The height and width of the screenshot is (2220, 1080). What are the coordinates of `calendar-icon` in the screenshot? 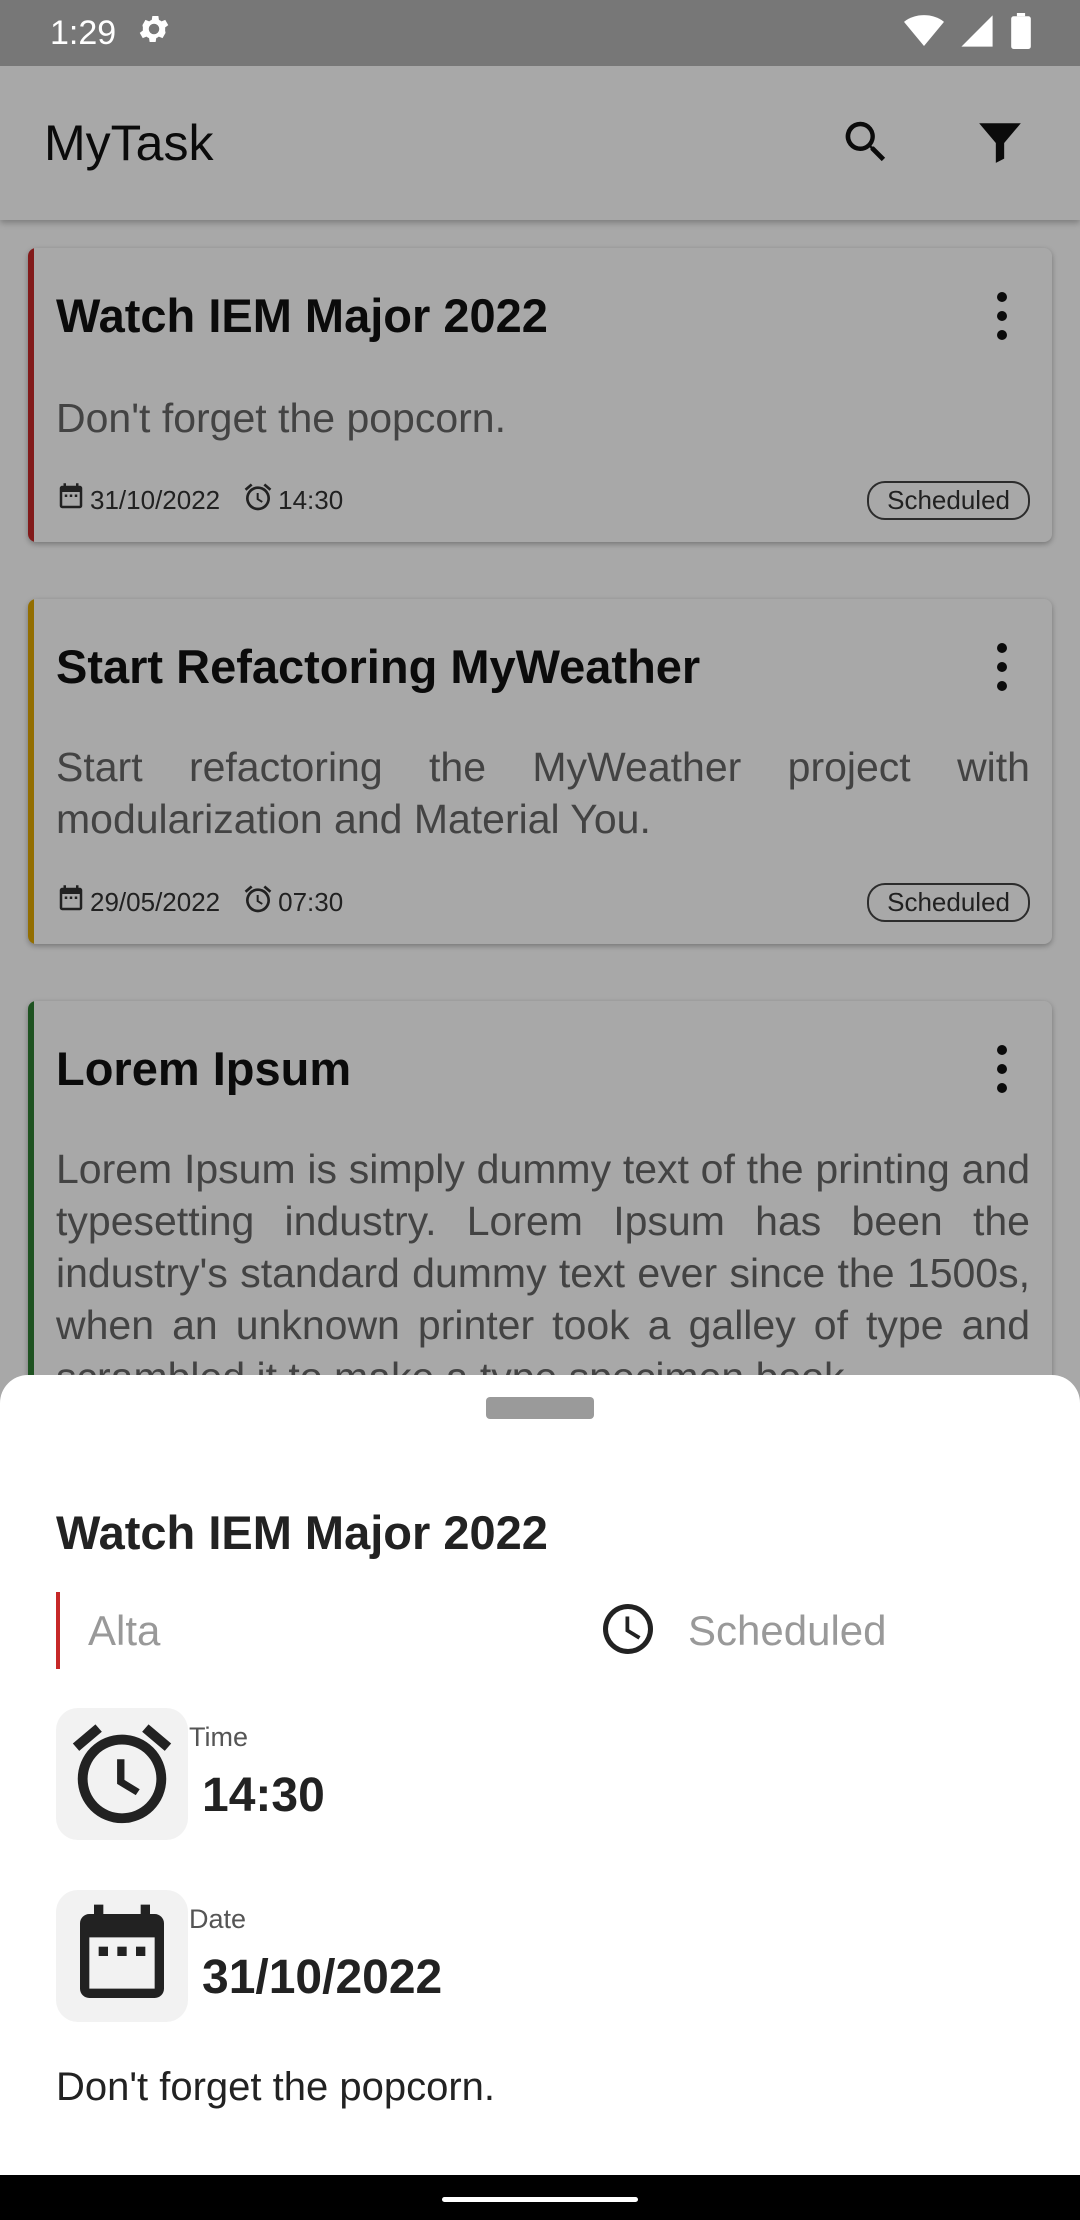 It's located at (122, 1956).